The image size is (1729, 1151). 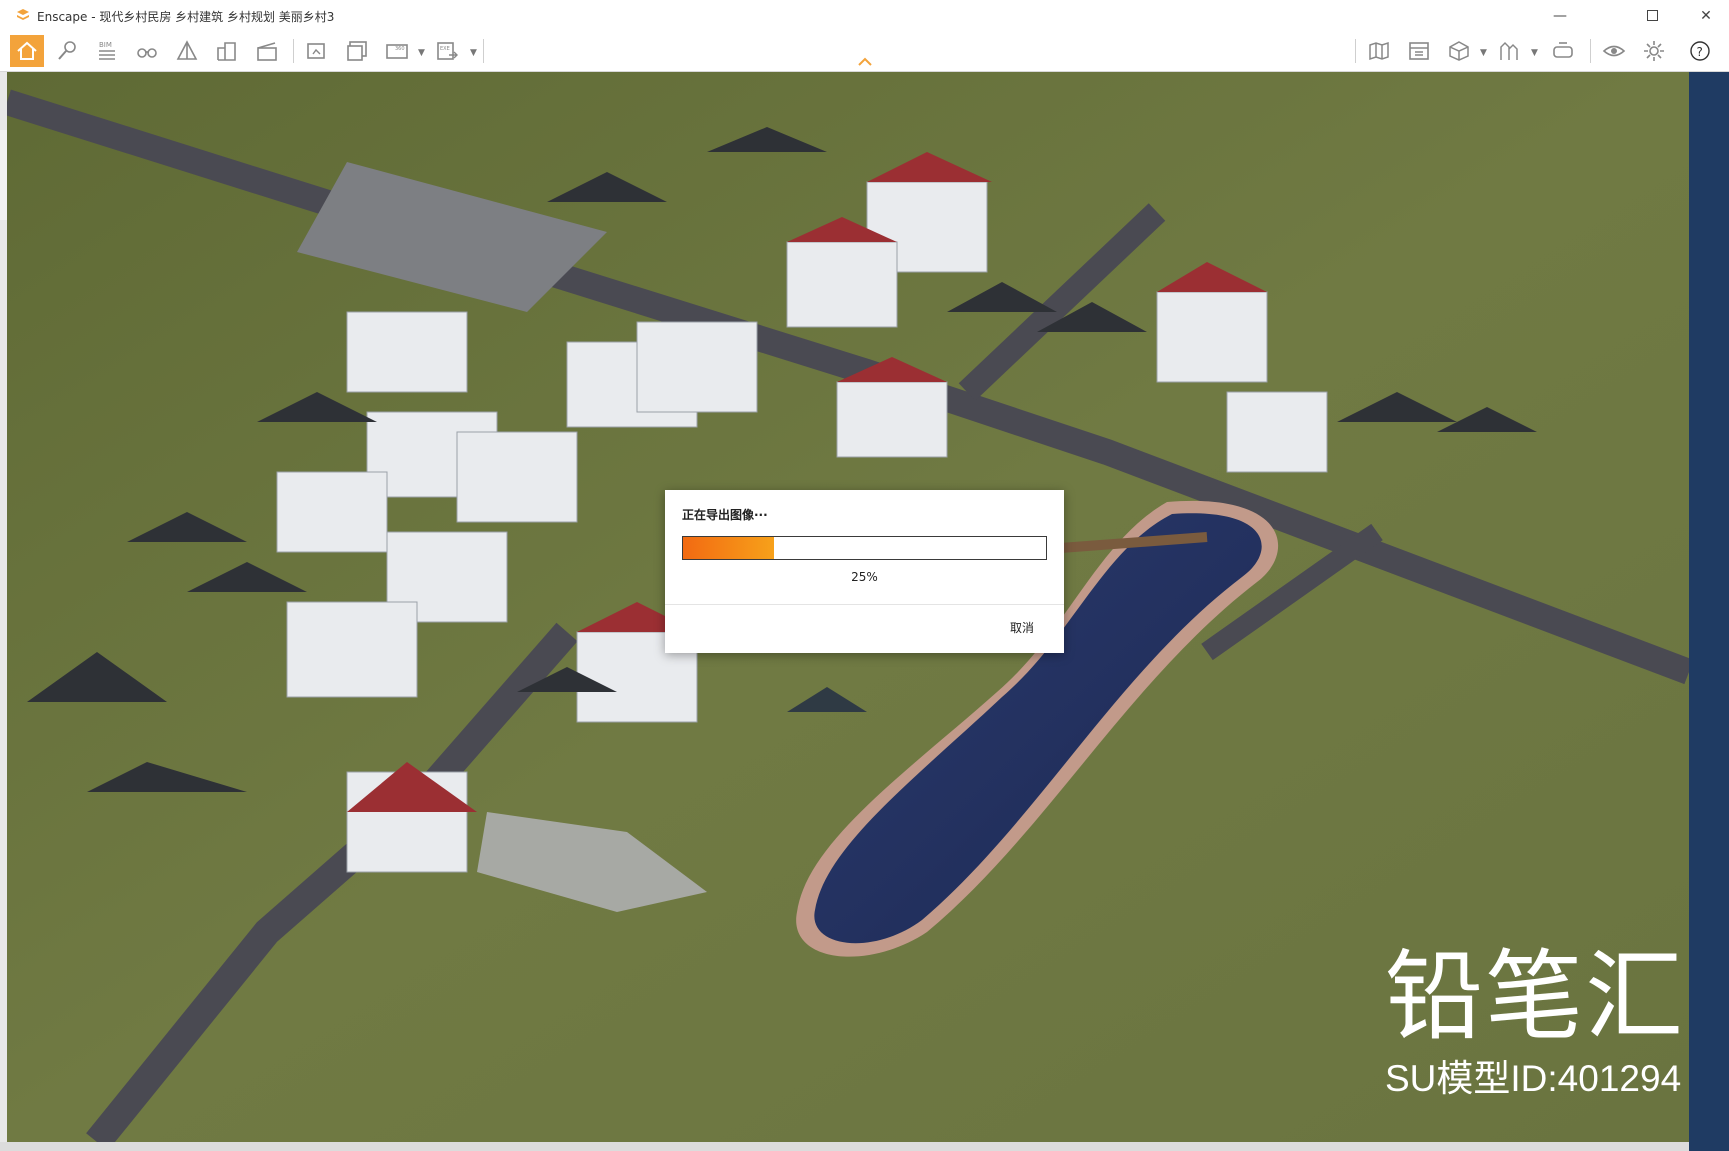 I want to click on view-cube-icon, so click(x=1459, y=51).